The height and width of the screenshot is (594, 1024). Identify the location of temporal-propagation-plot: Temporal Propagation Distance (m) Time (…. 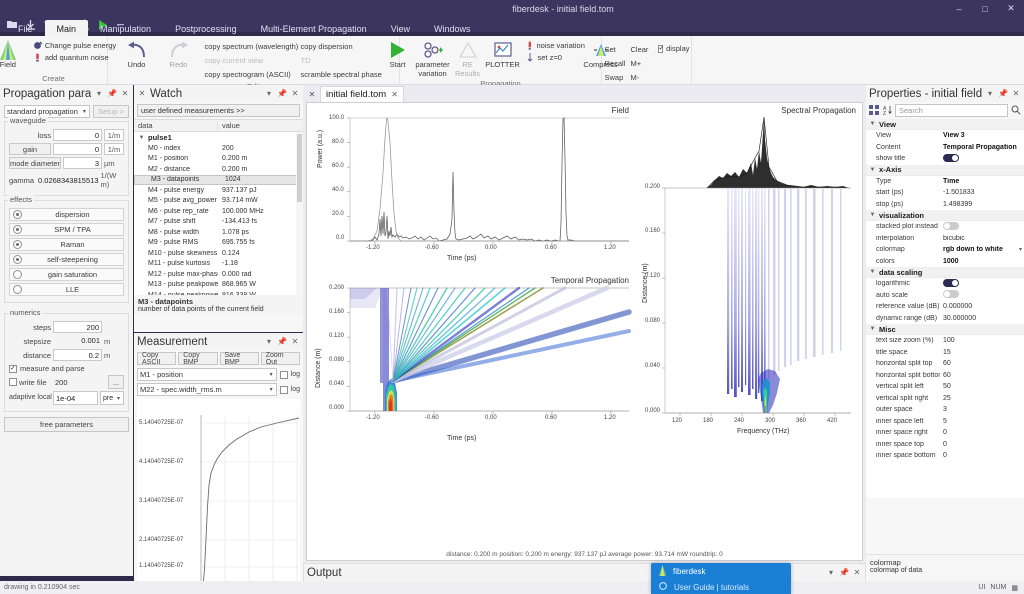
(472, 363).